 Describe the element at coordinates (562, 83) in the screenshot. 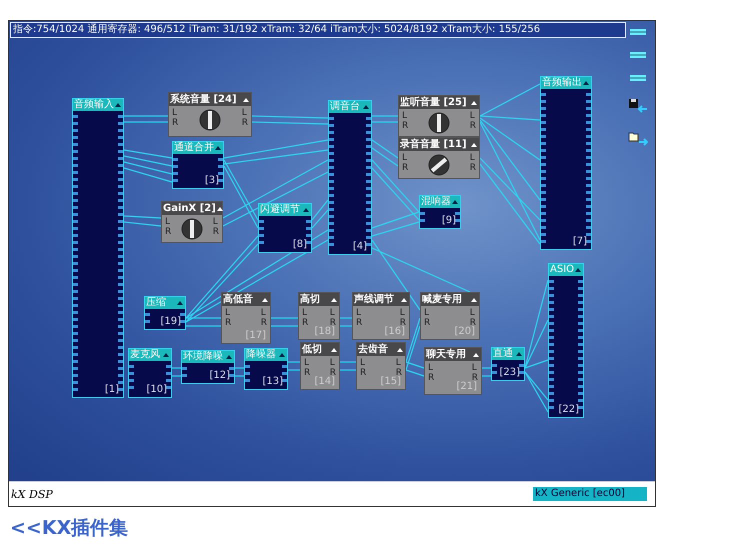

I see `node-title: 音频输出` at that location.